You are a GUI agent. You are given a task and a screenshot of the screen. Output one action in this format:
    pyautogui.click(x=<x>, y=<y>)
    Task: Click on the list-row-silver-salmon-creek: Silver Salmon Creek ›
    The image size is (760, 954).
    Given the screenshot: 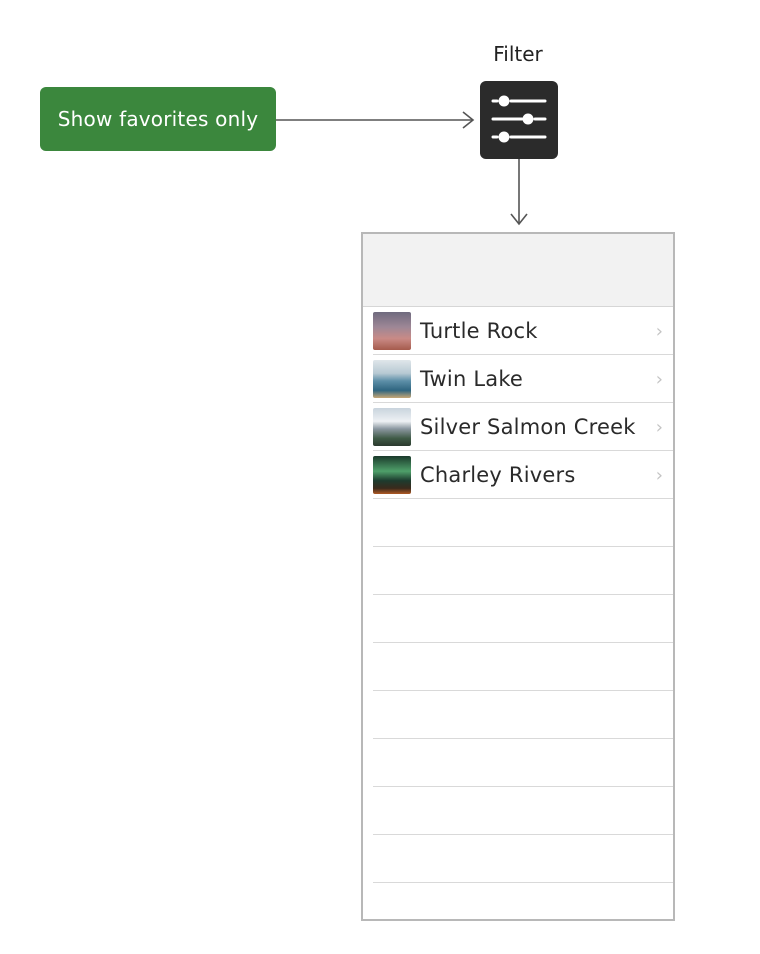 What is the action you would take?
    pyautogui.click(x=523, y=427)
    